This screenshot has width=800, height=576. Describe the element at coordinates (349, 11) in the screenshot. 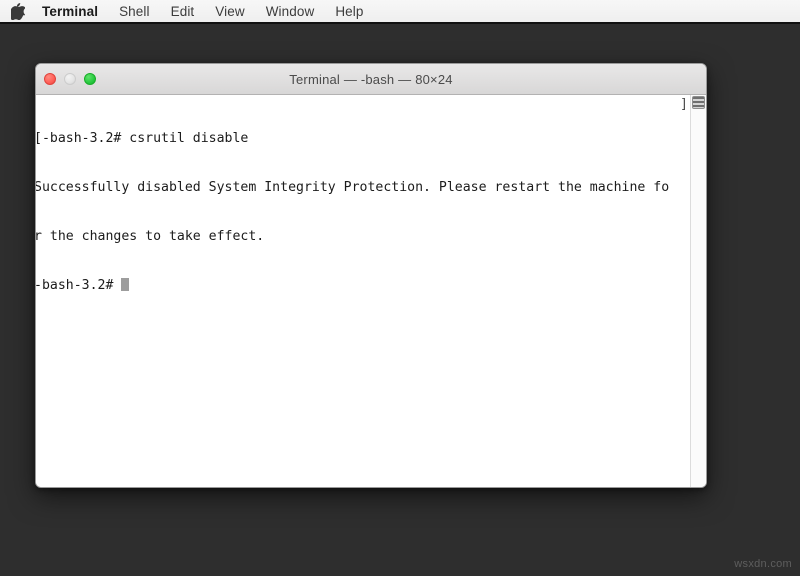

I see `menu-item-help: Help` at that location.